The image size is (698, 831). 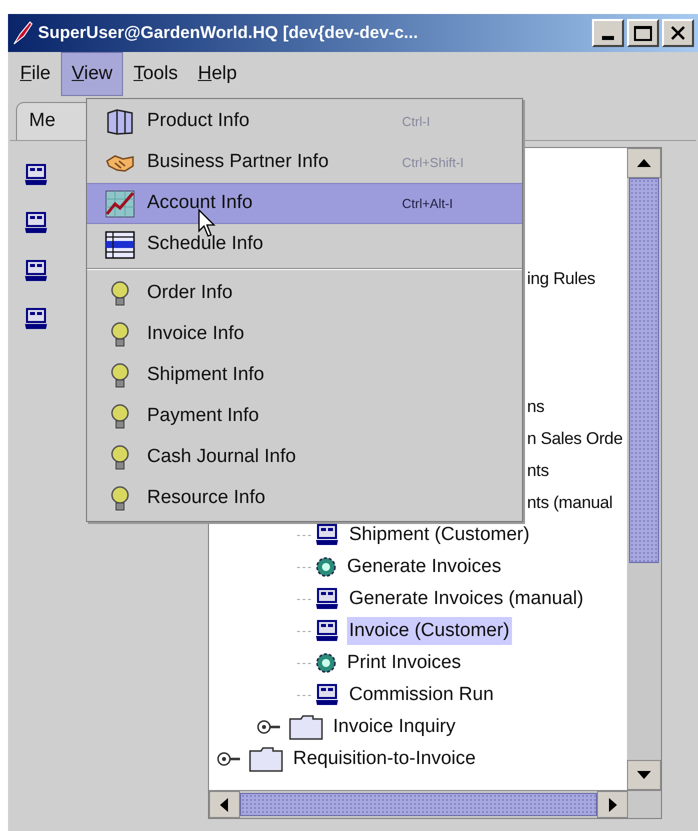 I want to click on horizontal-scroll-thumb, so click(x=419, y=804).